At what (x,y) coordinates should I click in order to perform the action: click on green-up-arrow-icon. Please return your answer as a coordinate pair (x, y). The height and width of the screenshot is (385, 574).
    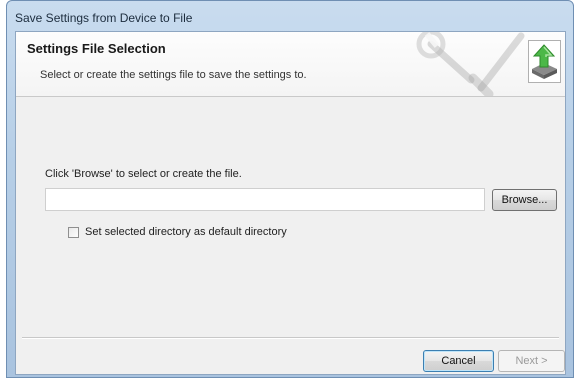
    Looking at the image, I should click on (544, 61).